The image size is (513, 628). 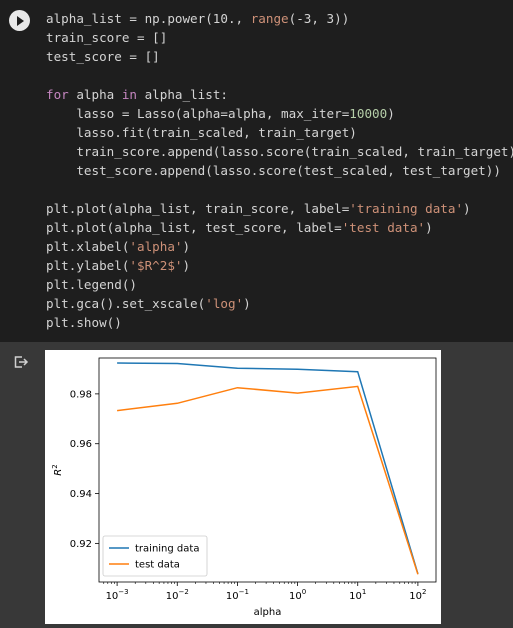 What do you see at coordinates (279, 284) in the screenshot?
I see `code-line: plt.legend()` at bounding box center [279, 284].